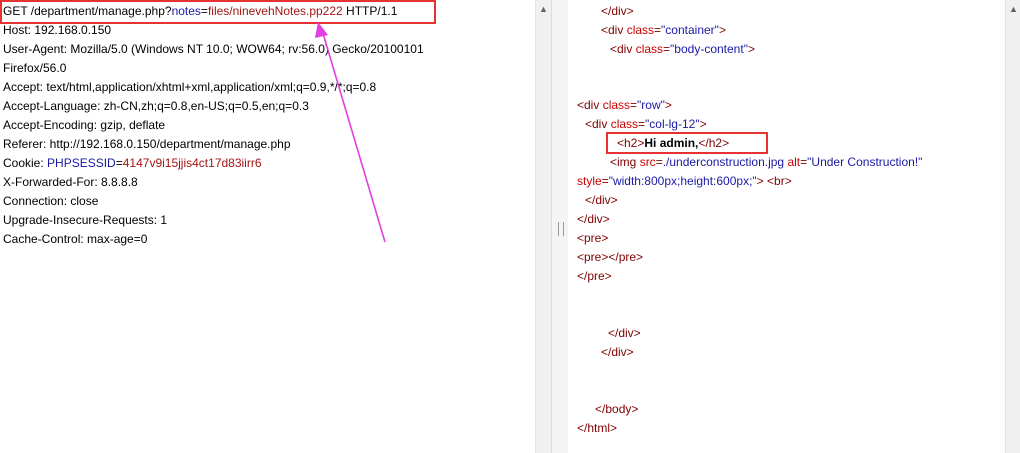 The width and height of the screenshot is (1020, 453). What do you see at coordinates (321, 30) in the screenshot?
I see `arrow-head-icon` at bounding box center [321, 30].